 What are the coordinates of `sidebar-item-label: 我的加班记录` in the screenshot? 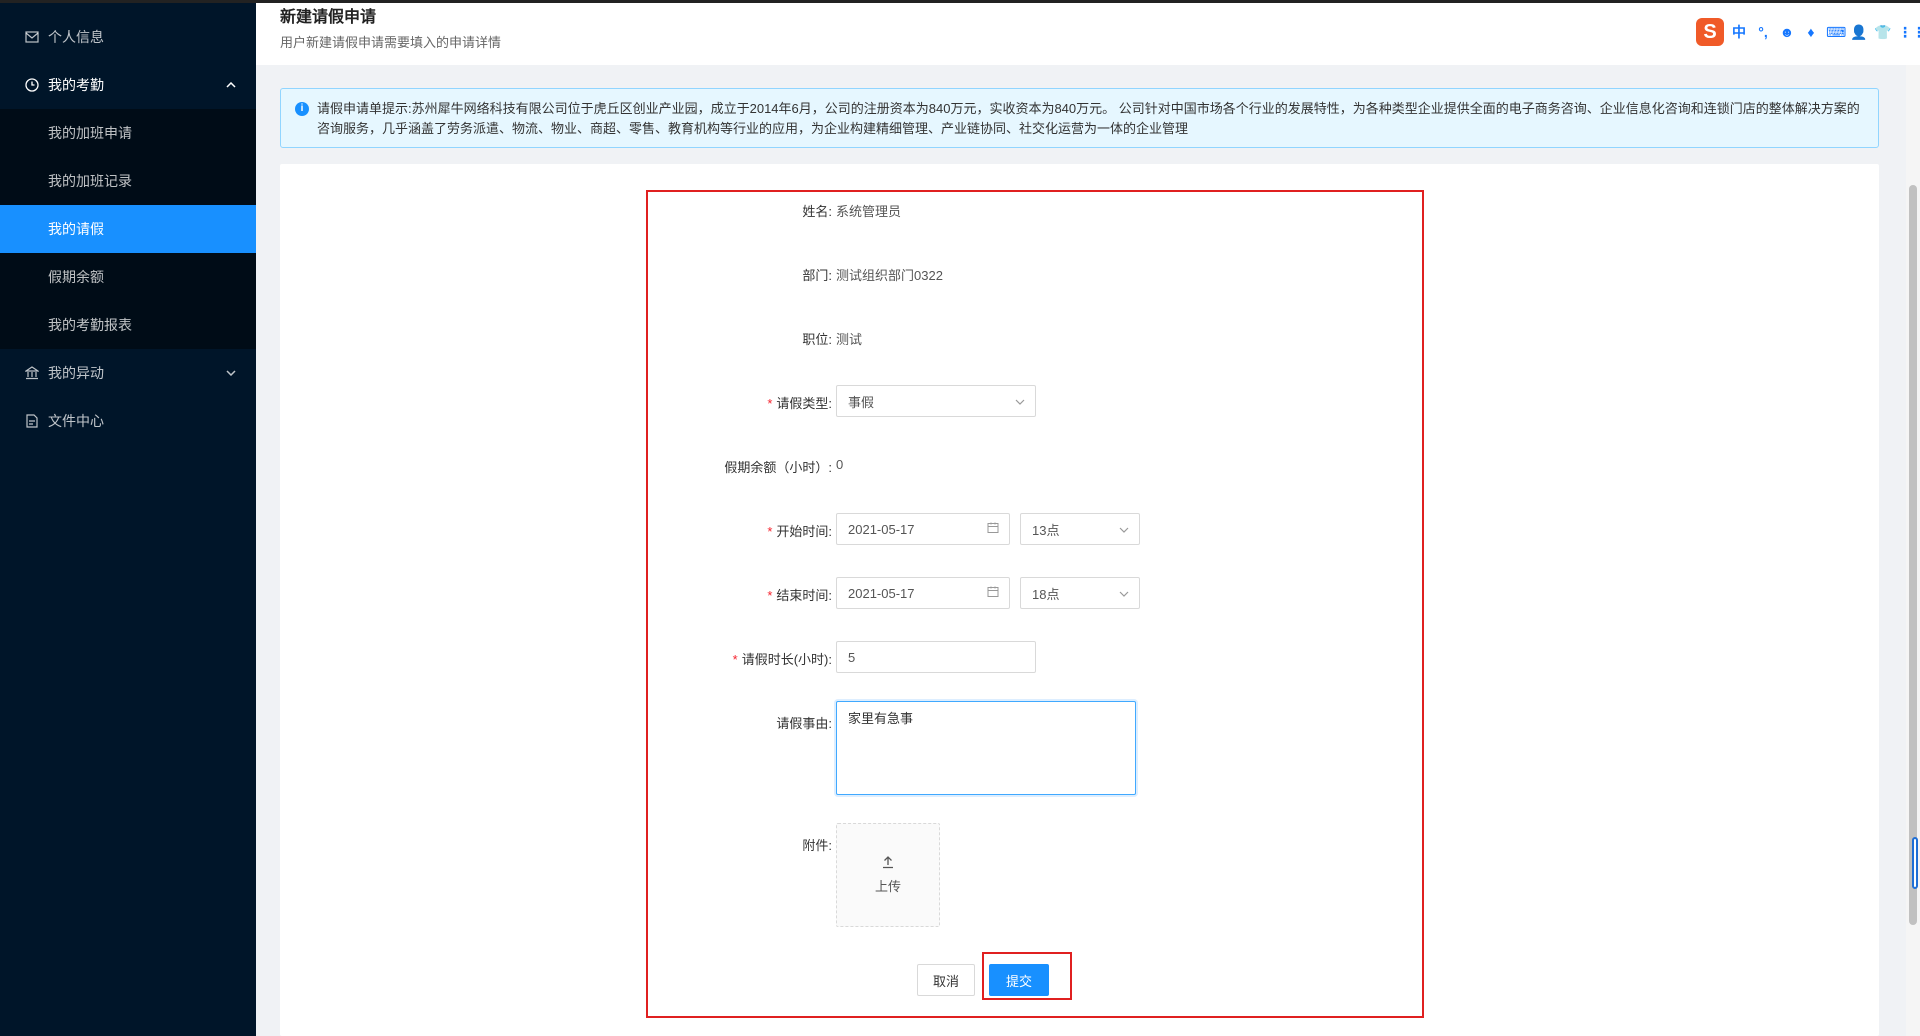 It's located at (90, 181).